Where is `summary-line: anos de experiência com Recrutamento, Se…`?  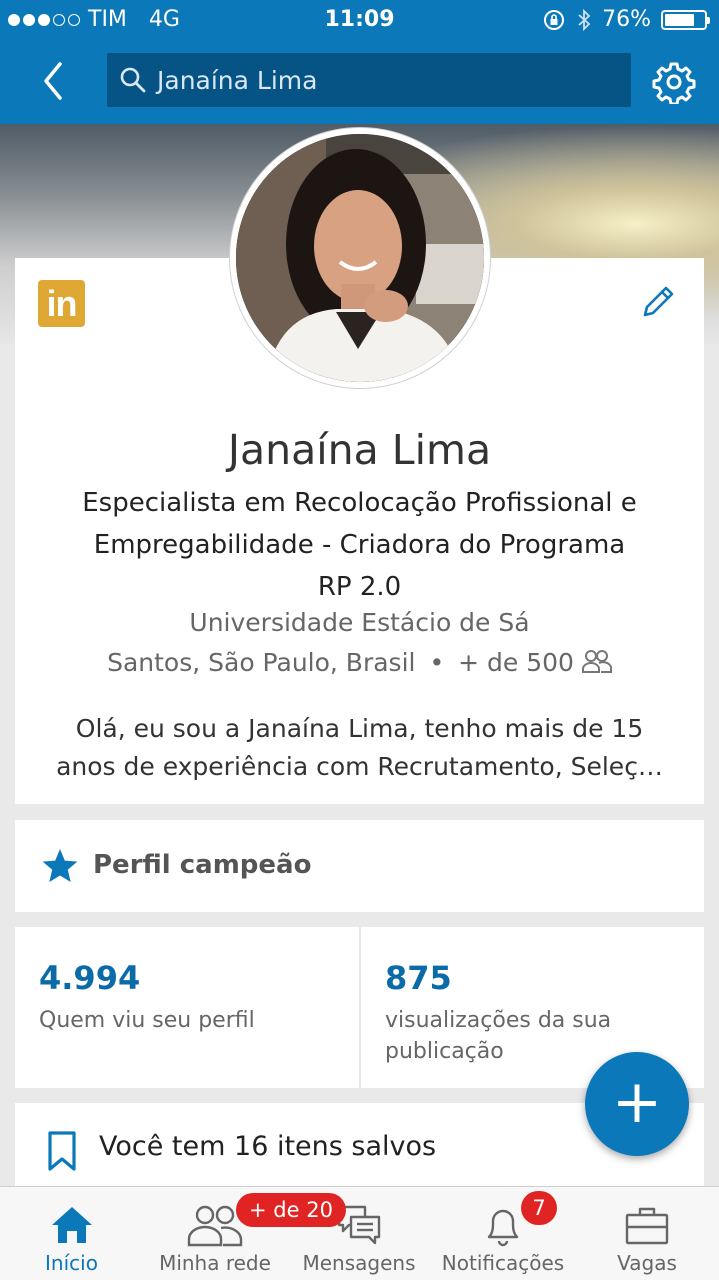
summary-line: anos de experiência com Recrutamento, Se… is located at coordinates (359, 766).